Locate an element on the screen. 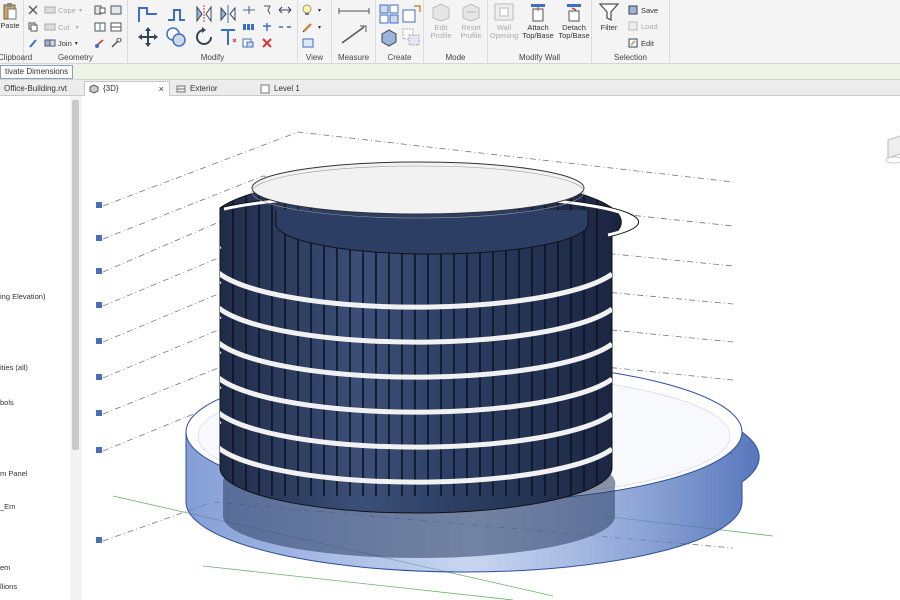  tab-level-1: Level 1 is located at coordinates (280, 88).